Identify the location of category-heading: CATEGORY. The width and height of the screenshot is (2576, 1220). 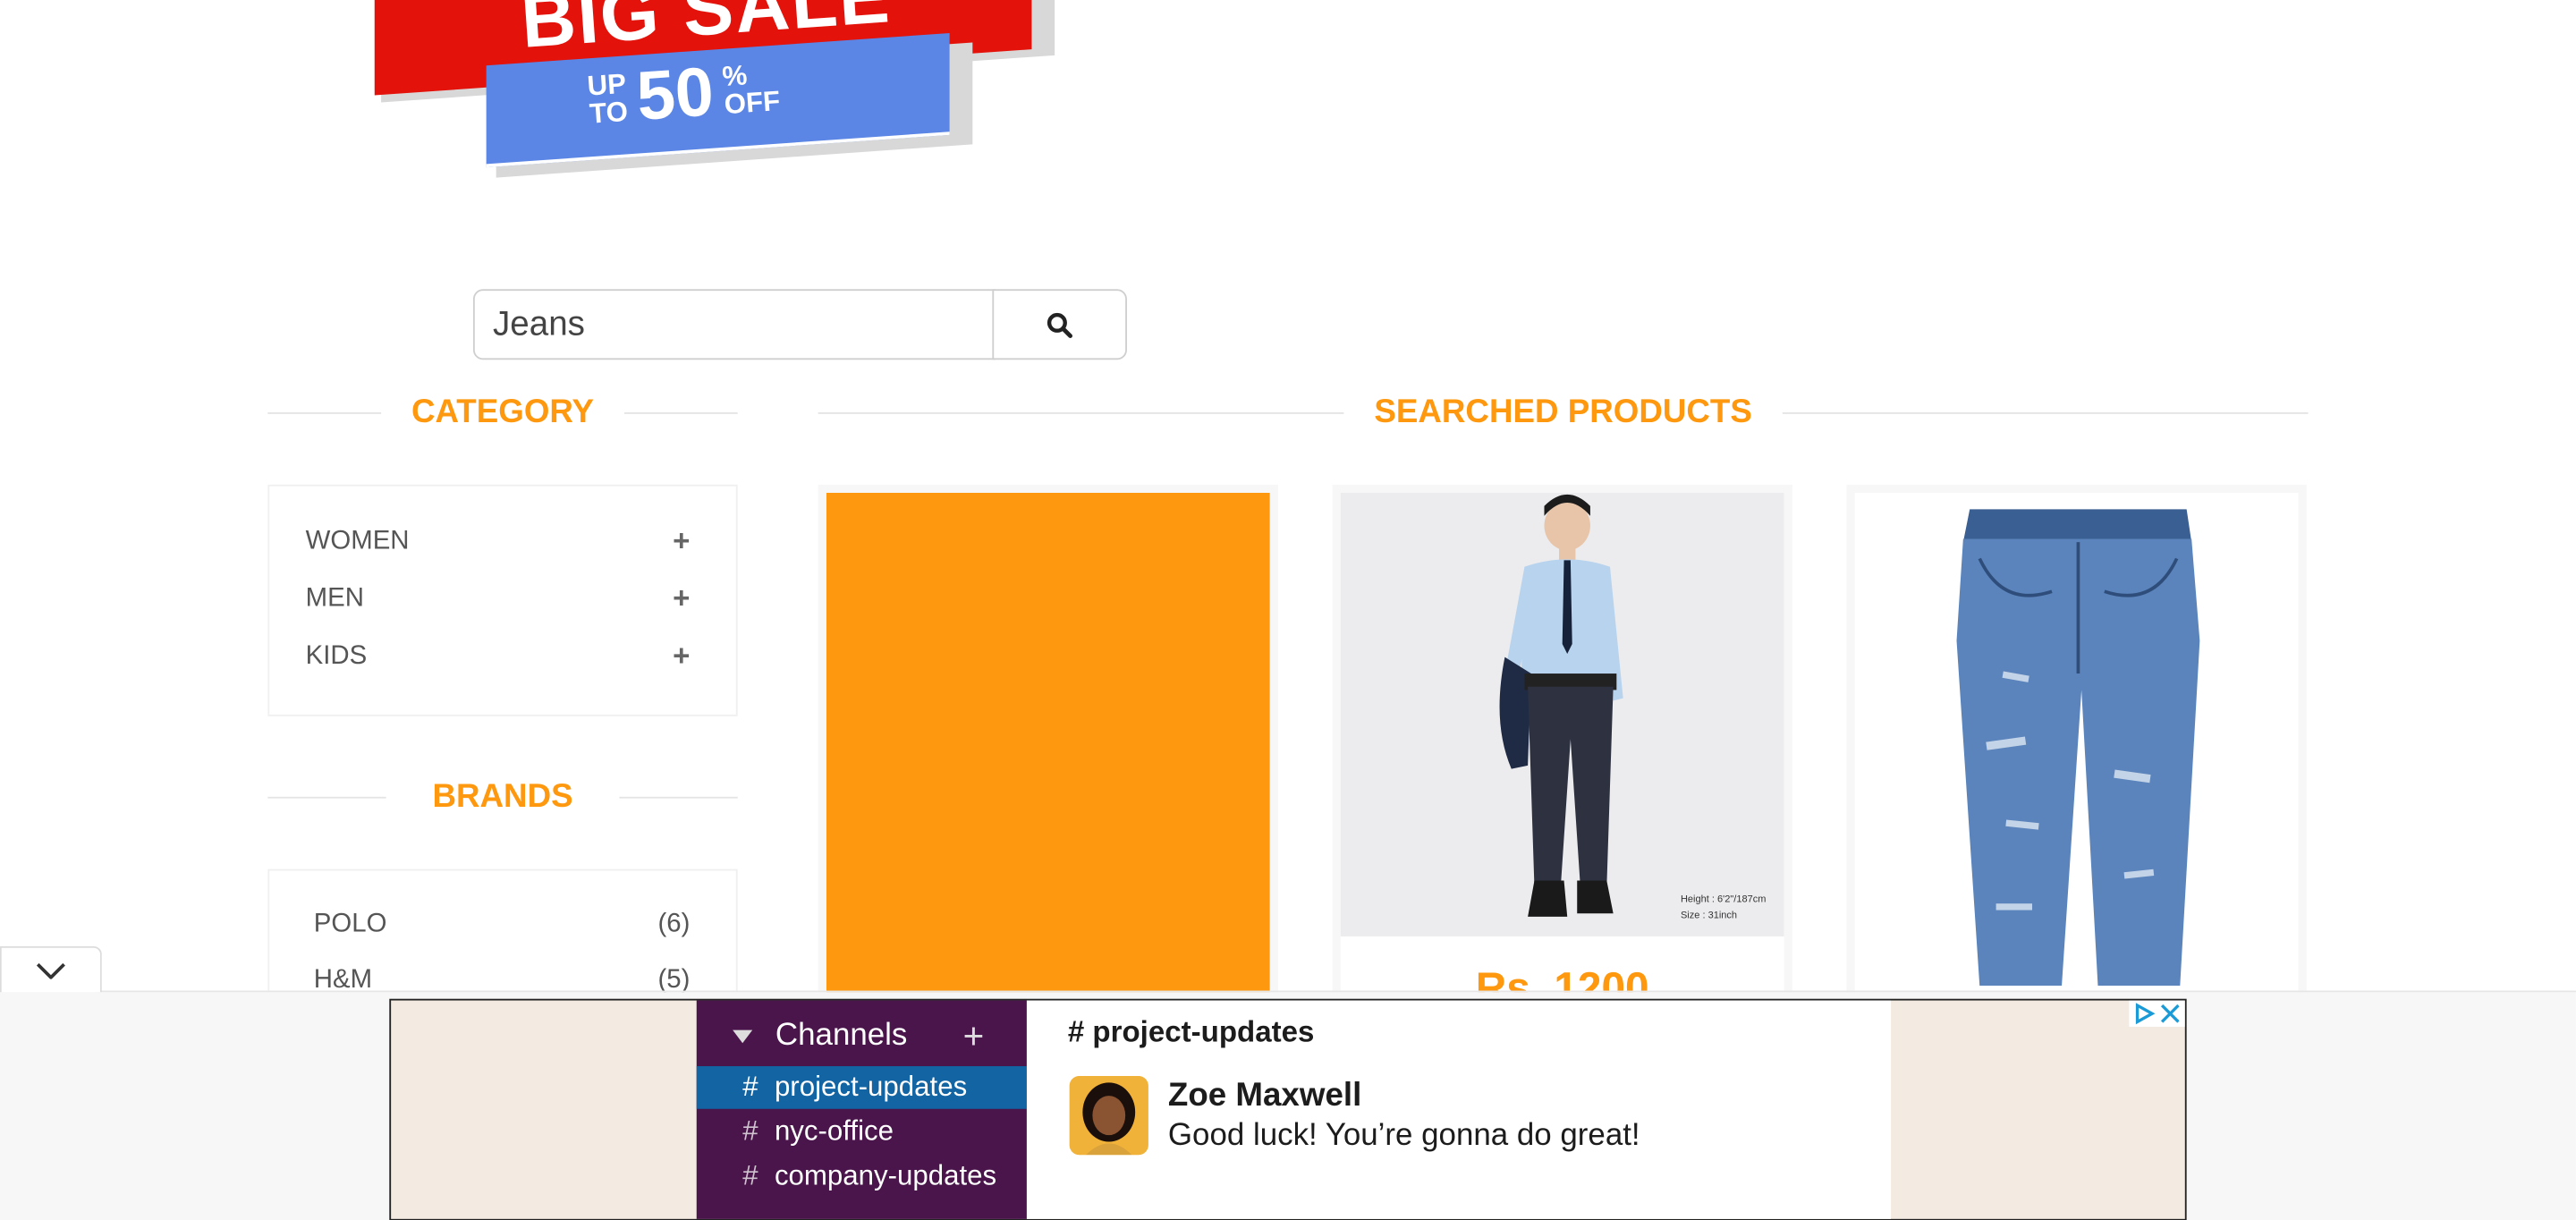
(502, 412).